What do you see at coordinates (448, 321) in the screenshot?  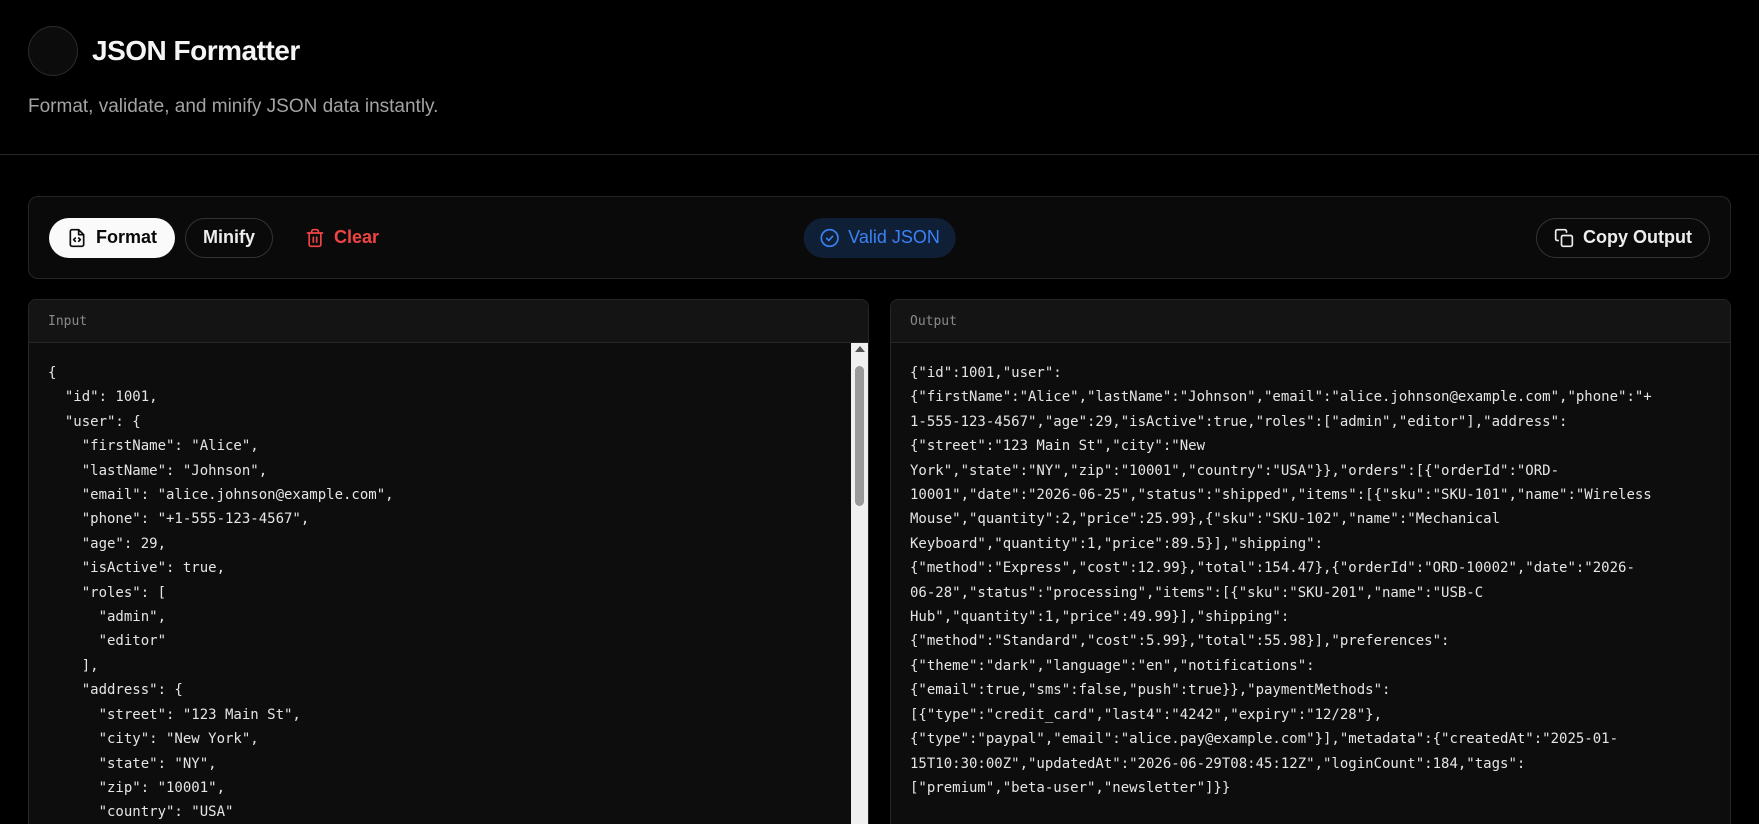 I see `input-panel-header: Input` at bounding box center [448, 321].